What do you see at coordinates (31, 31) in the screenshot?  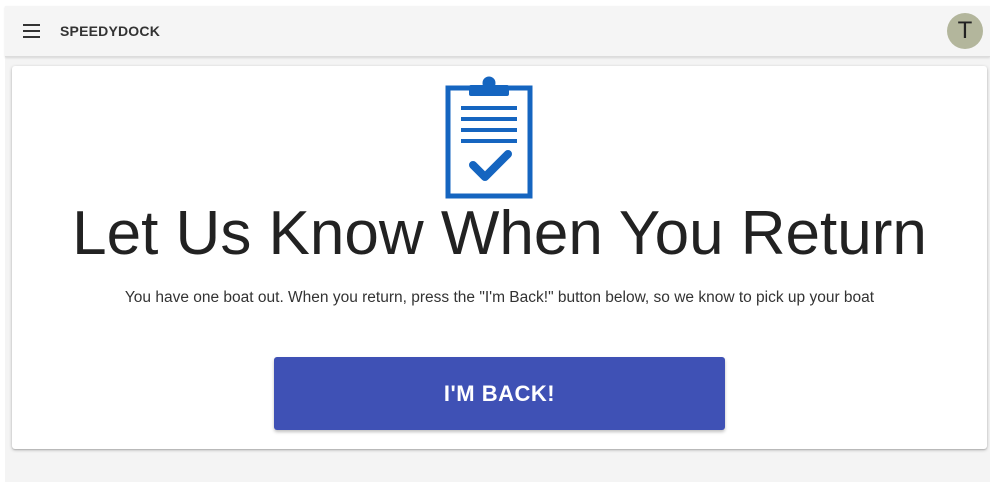 I see `hamburger-menu-icon` at bounding box center [31, 31].